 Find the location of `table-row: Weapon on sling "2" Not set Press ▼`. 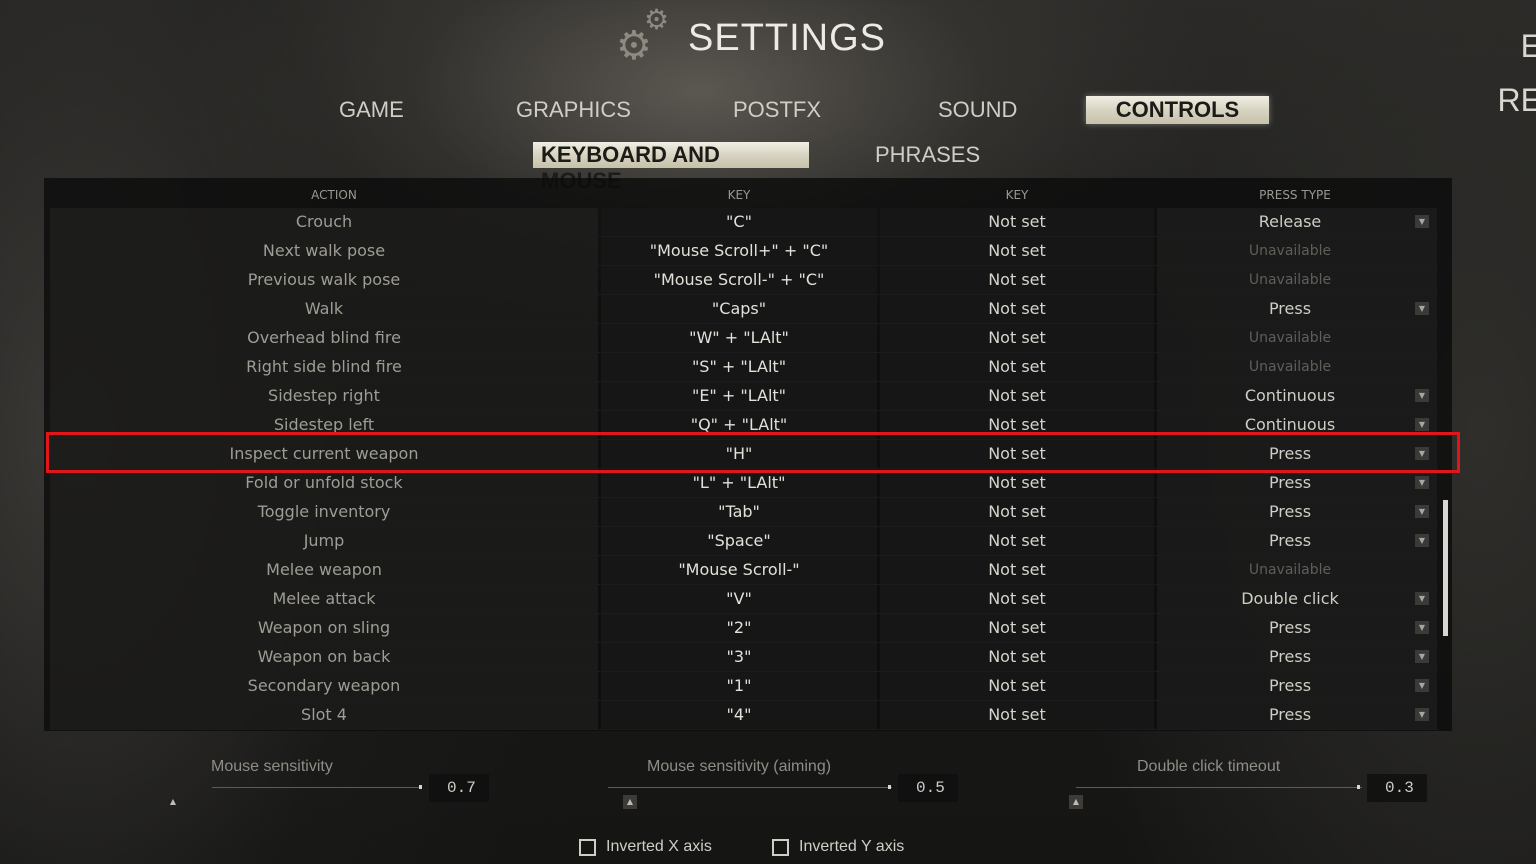

table-row: Weapon on sling "2" Not set Press ▼ is located at coordinates (744, 628).